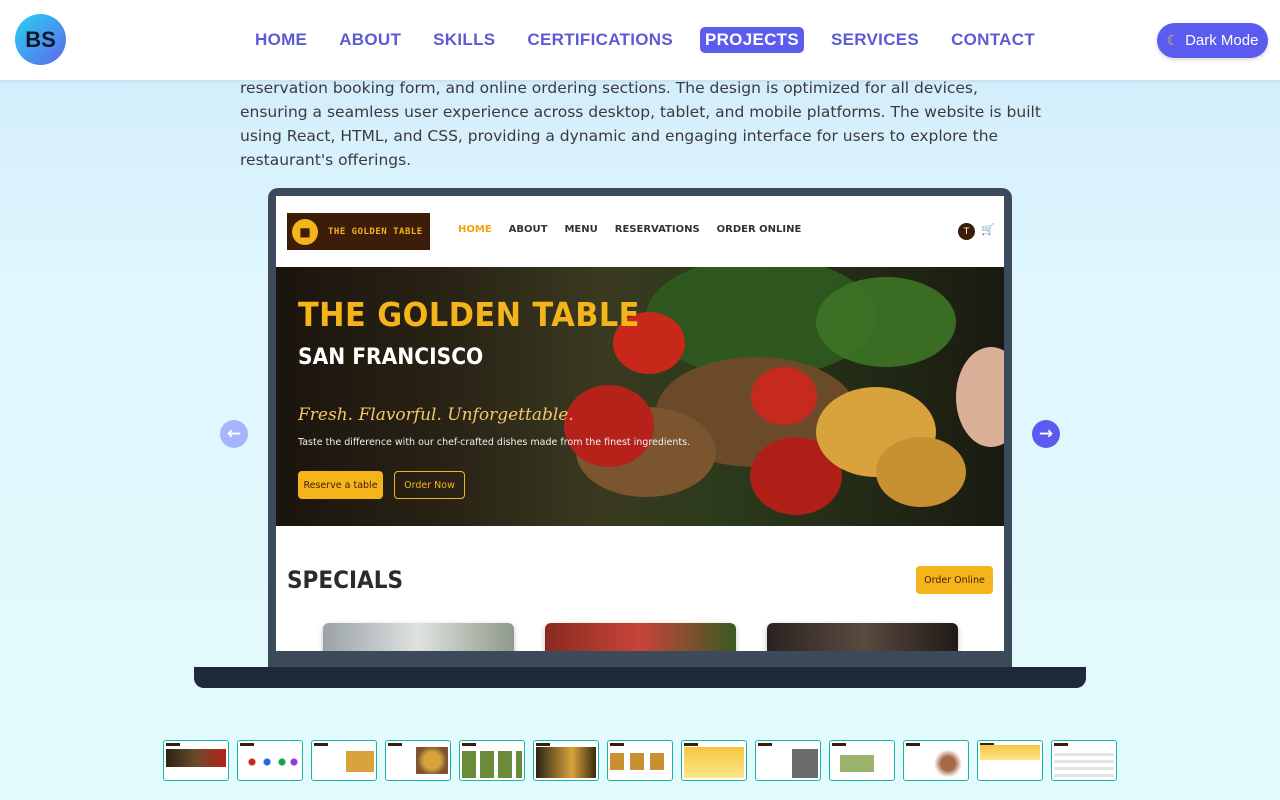  I want to click on nav-certifications: CERTIFICATIONS, so click(600, 40).